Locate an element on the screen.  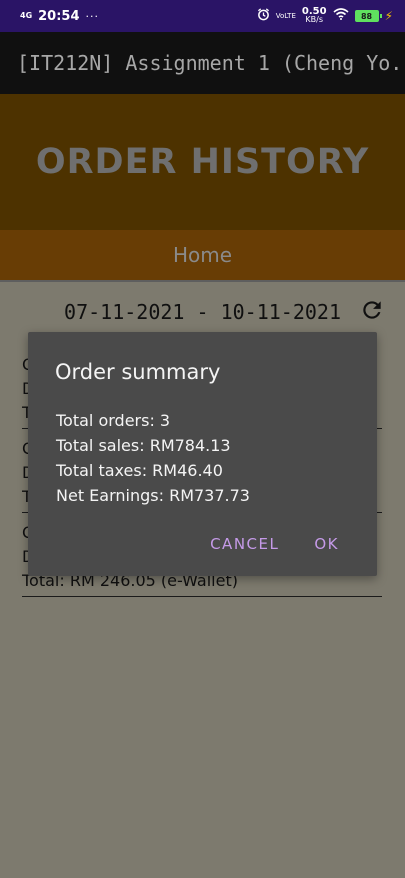
cancel-button: CANCEL is located at coordinates (244, 544).